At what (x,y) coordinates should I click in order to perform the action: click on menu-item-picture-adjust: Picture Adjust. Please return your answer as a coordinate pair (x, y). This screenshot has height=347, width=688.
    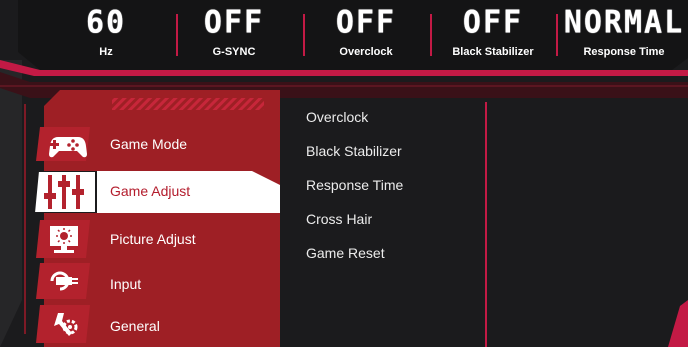
    Looking at the image, I should click on (140, 239).